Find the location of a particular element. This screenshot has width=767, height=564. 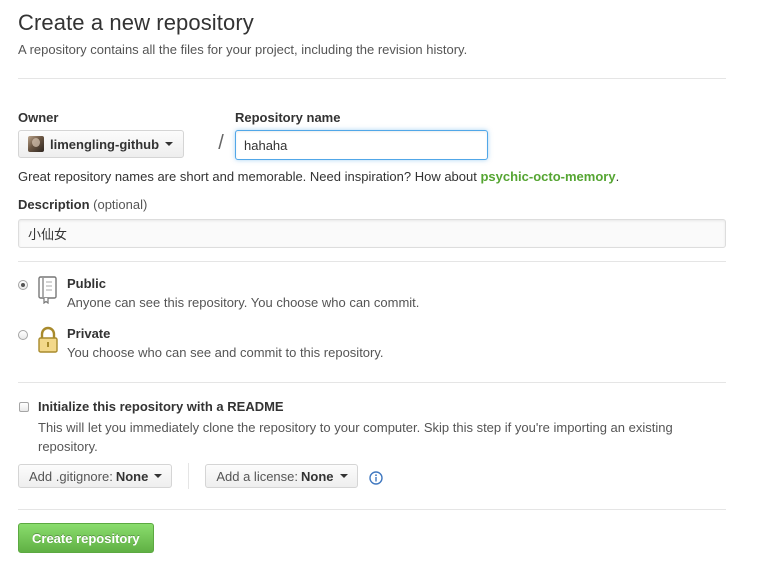

owner-value: limengling-github is located at coordinates (105, 144).